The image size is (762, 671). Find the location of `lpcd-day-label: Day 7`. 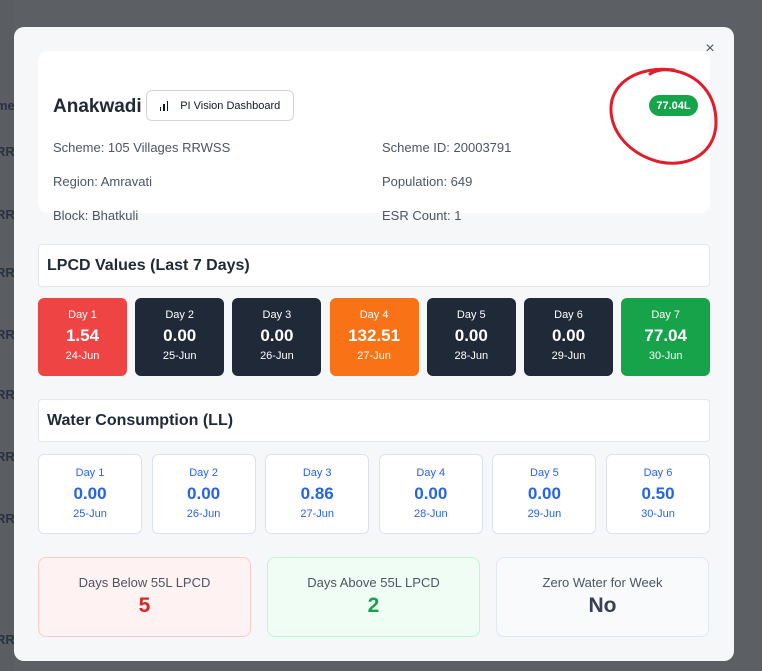

lpcd-day-label: Day 7 is located at coordinates (666, 315).